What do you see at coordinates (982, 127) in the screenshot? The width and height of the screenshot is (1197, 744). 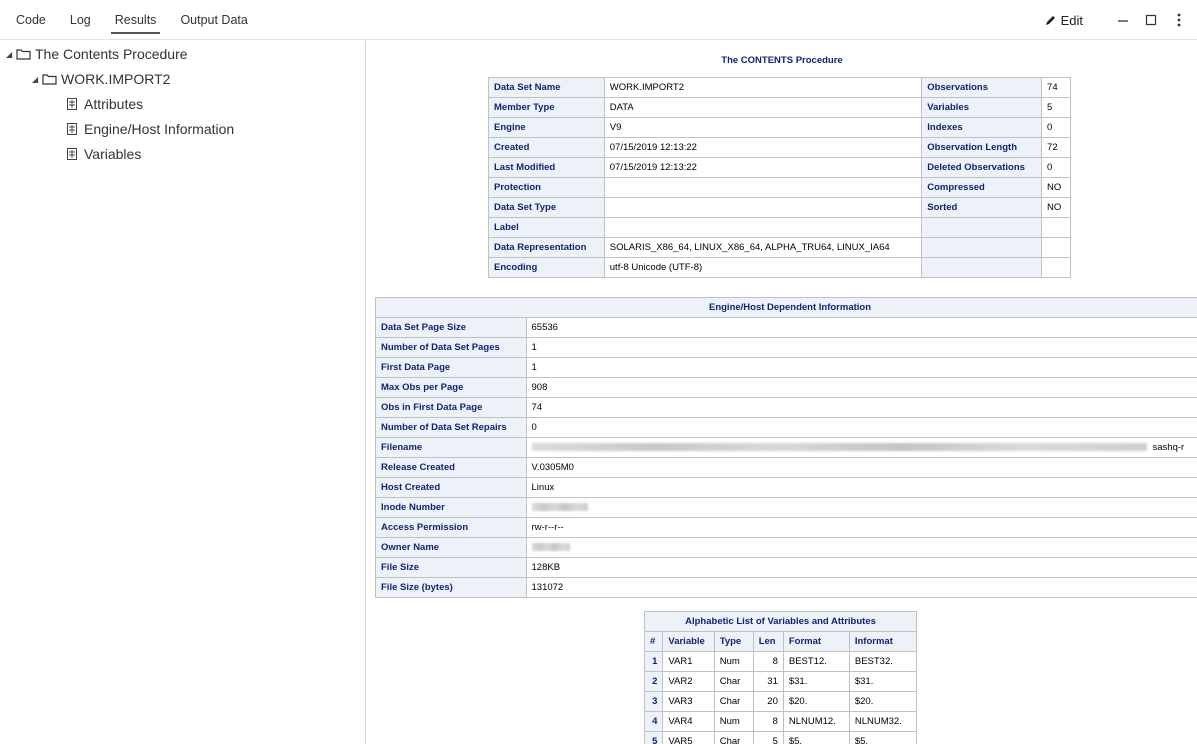 I see `attribute-label: Indexes` at bounding box center [982, 127].